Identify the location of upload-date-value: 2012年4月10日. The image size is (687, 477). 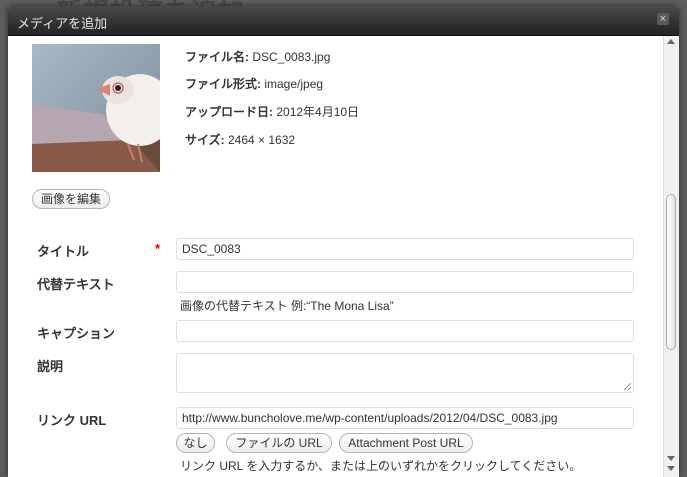
(318, 112).